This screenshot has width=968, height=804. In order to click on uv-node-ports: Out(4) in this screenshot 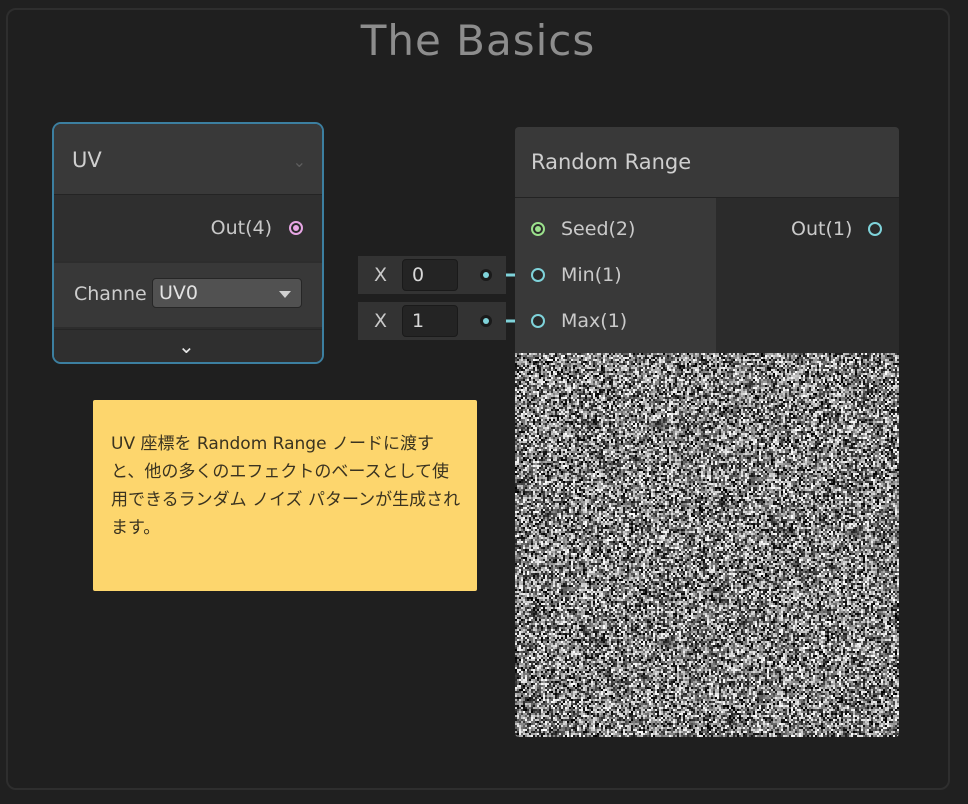, I will do `click(188, 228)`.